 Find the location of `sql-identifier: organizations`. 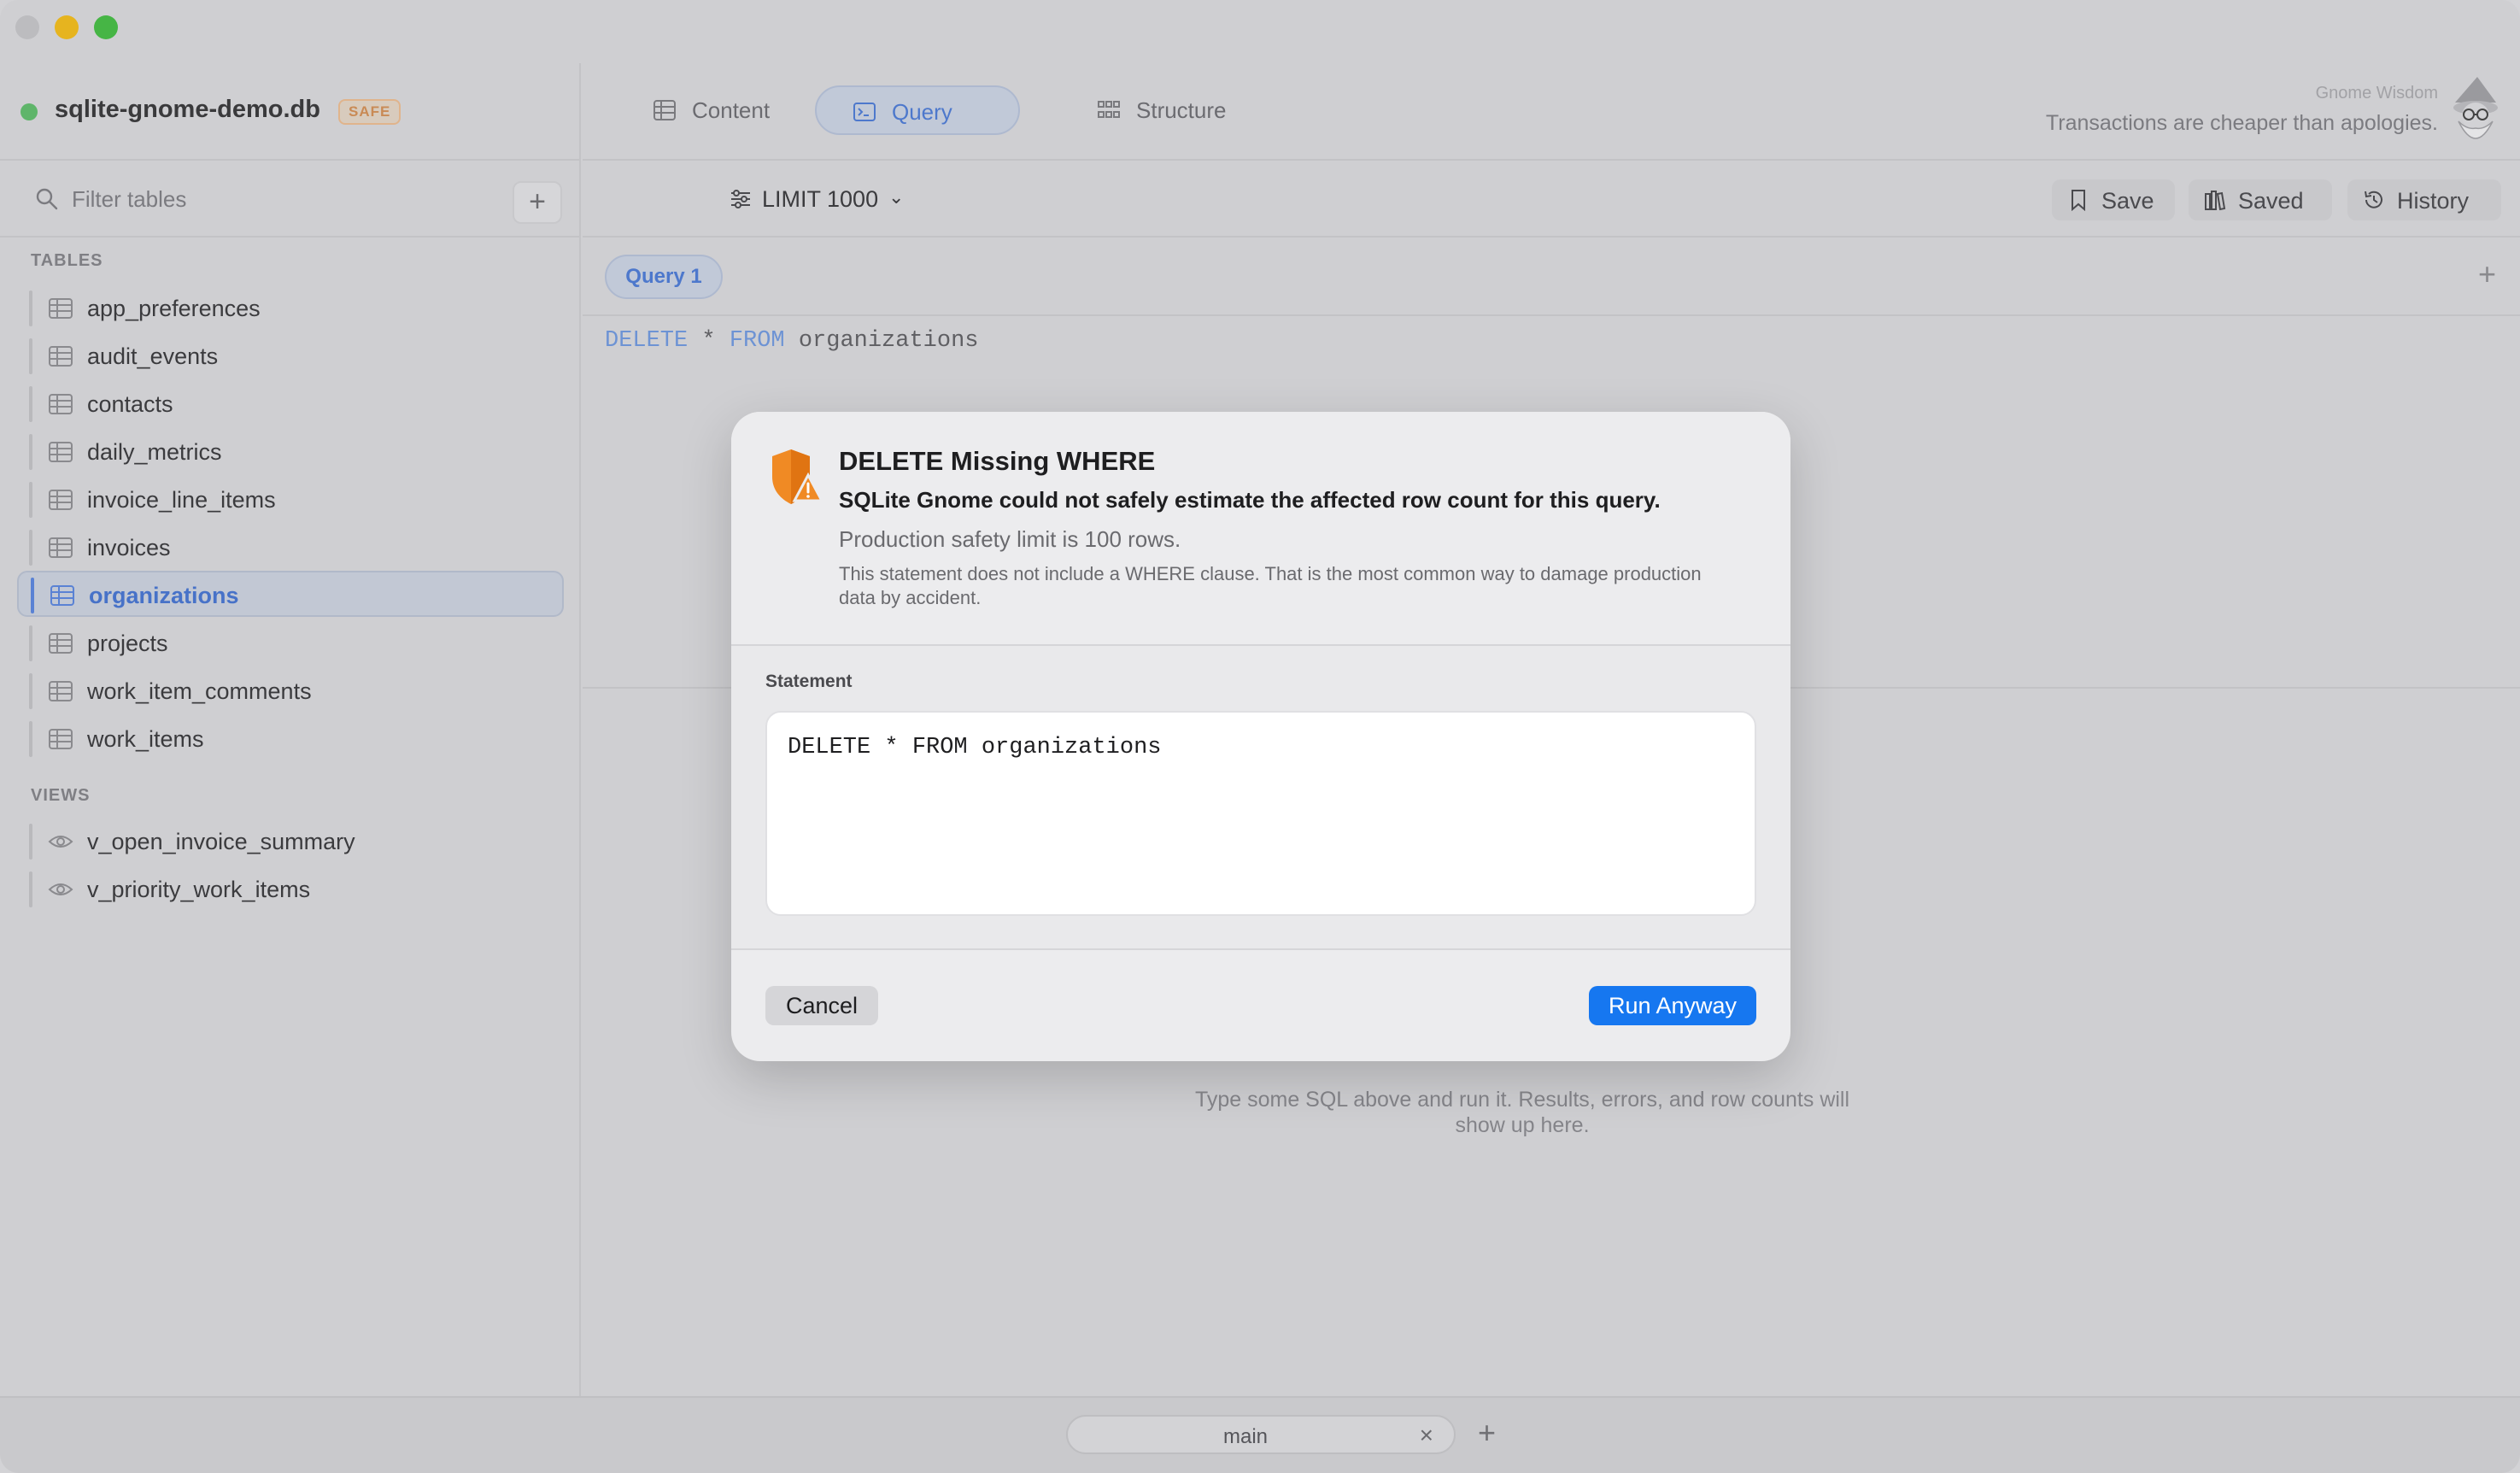

sql-identifier: organizations is located at coordinates (888, 341).